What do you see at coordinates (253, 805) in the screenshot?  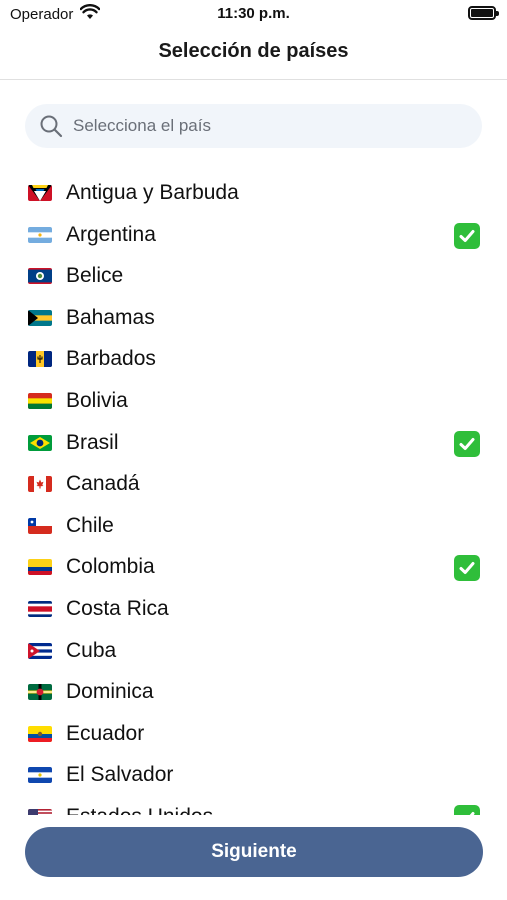 I see `country-row: Estados Unidos` at bounding box center [253, 805].